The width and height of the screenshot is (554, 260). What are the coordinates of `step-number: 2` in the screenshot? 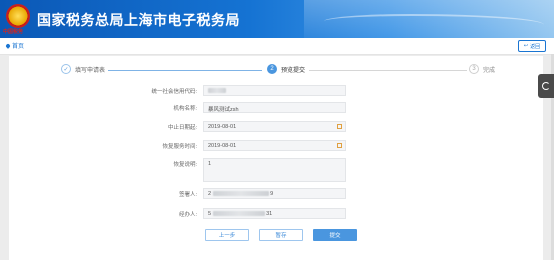 It's located at (272, 69).